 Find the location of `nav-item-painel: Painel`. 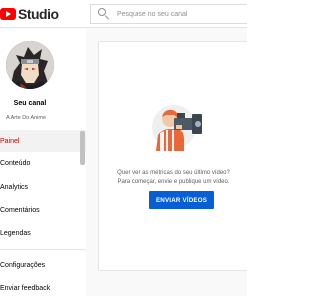

nav-item-painel: Painel is located at coordinates (43, 141).